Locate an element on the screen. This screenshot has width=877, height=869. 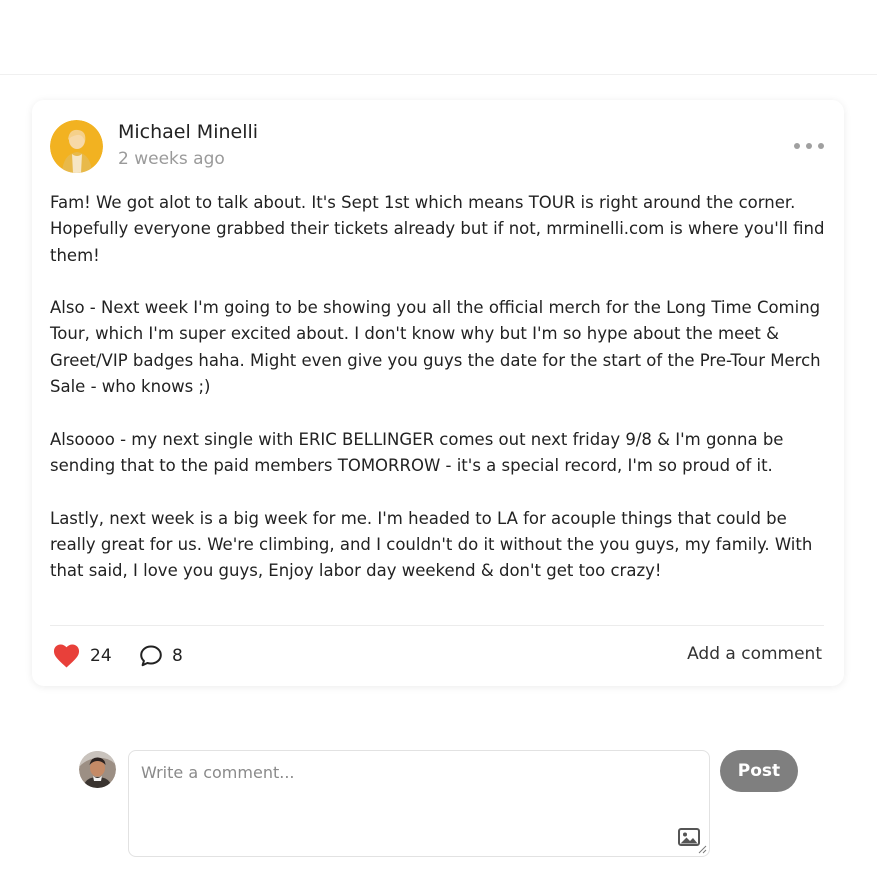
heart-icon is located at coordinates (66, 656).